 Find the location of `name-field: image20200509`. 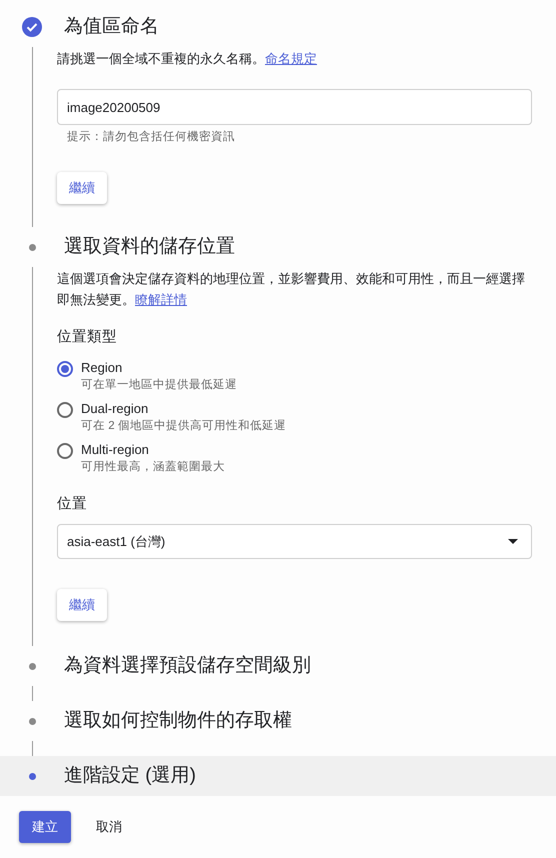

name-field: image20200509 is located at coordinates (294, 107).